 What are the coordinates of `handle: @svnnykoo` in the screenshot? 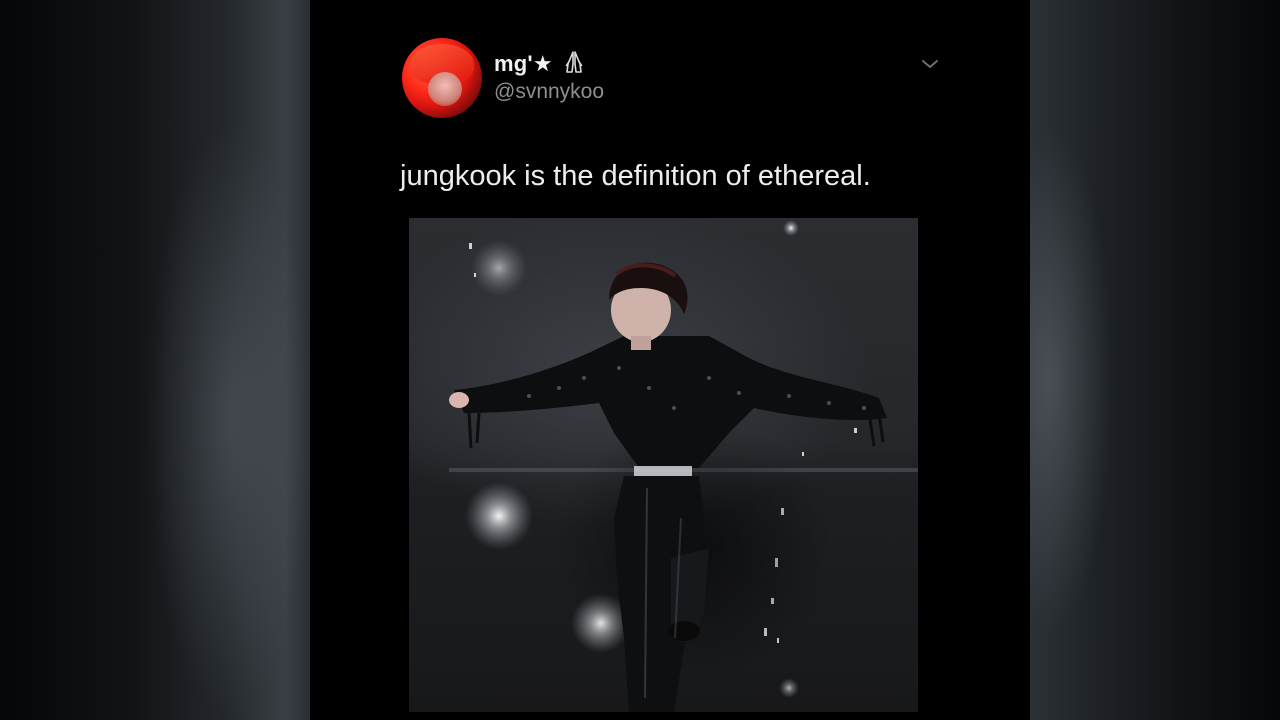 It's located at (549, 92).